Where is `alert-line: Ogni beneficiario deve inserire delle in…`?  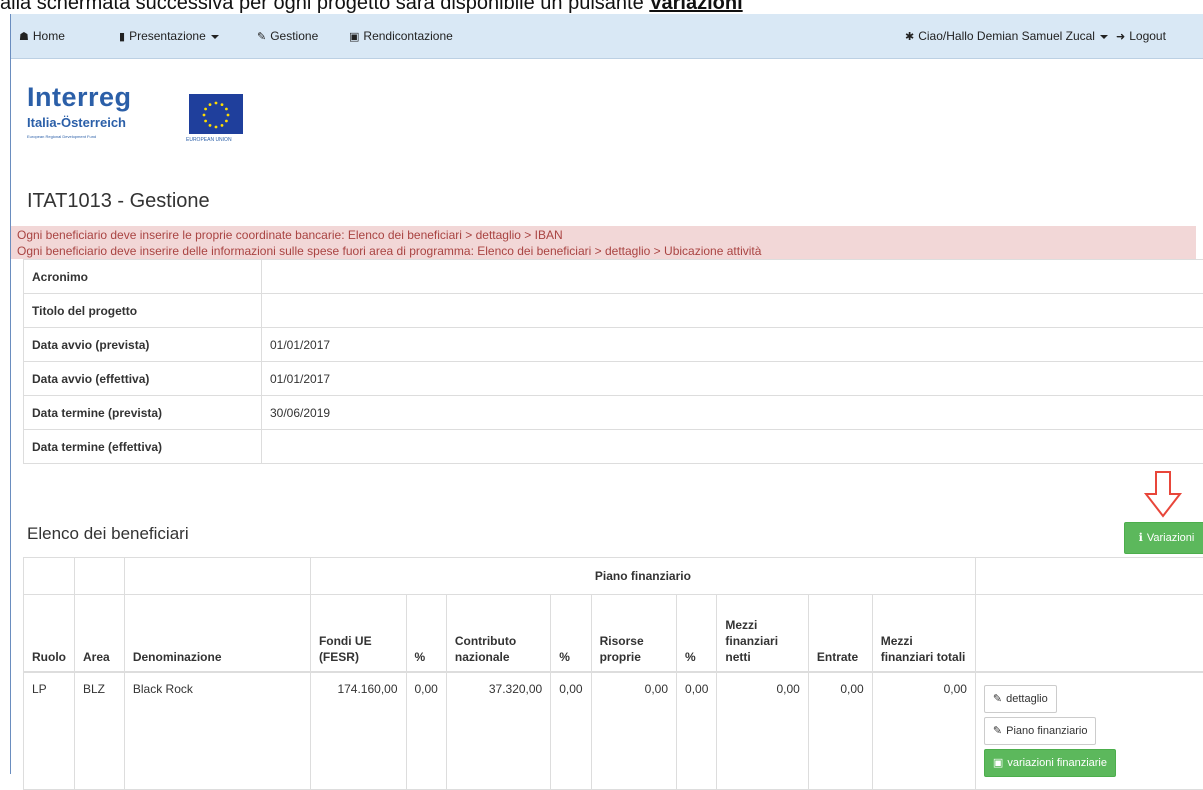 alert-line: Ogni beneficiario deve inserire delle in… is located at coordinates (606, 251).